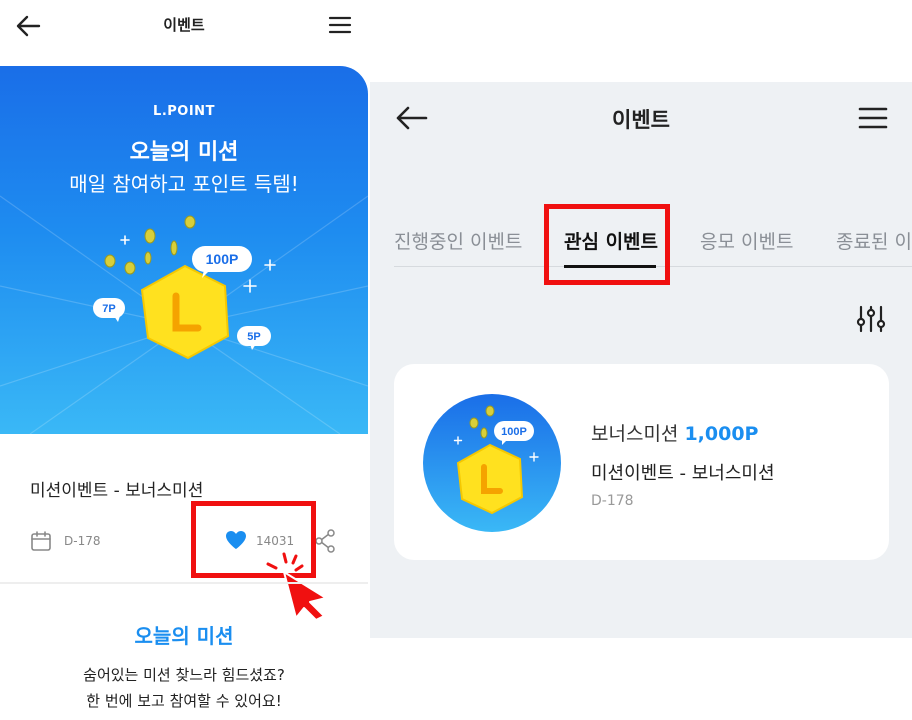 The height and width of the screenshot is (720, 912). Describe the element at coordinates (683, 473) in the screenshot. I see `card-title: 미션이벤트 - 보너스미션` at that location.